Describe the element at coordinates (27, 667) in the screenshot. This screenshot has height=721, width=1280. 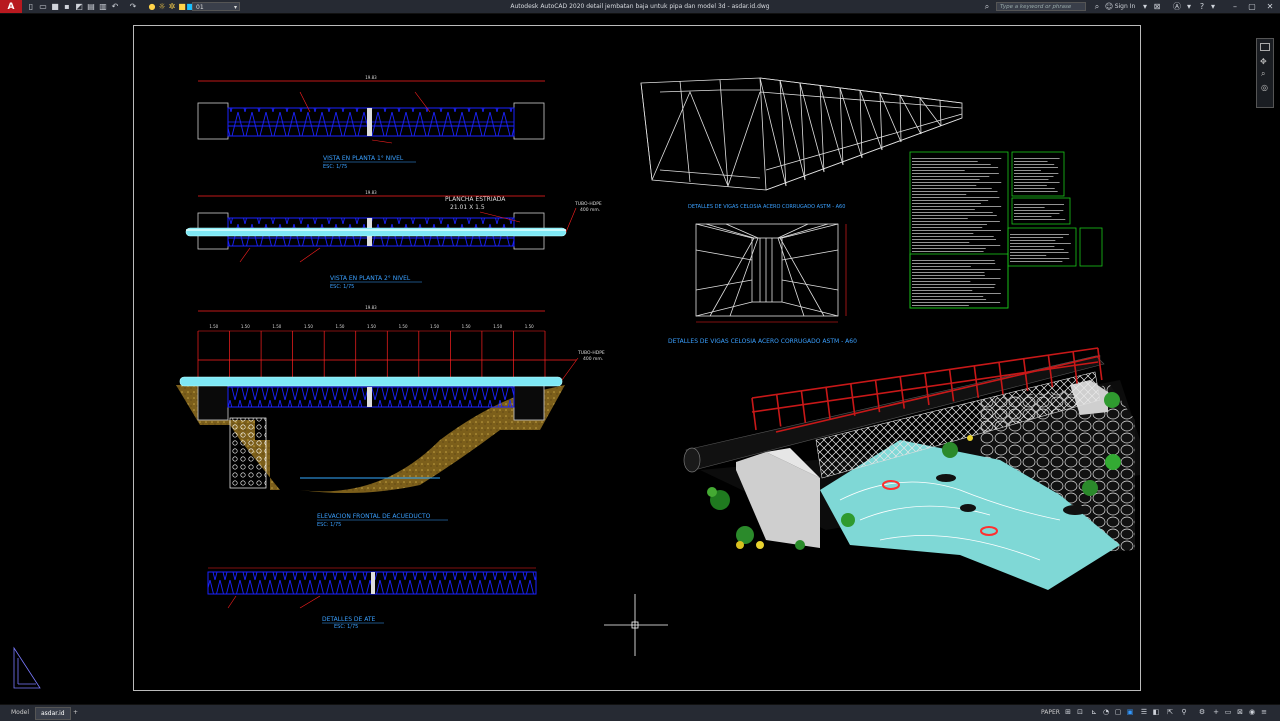
I see `ucs-icon` at that location.